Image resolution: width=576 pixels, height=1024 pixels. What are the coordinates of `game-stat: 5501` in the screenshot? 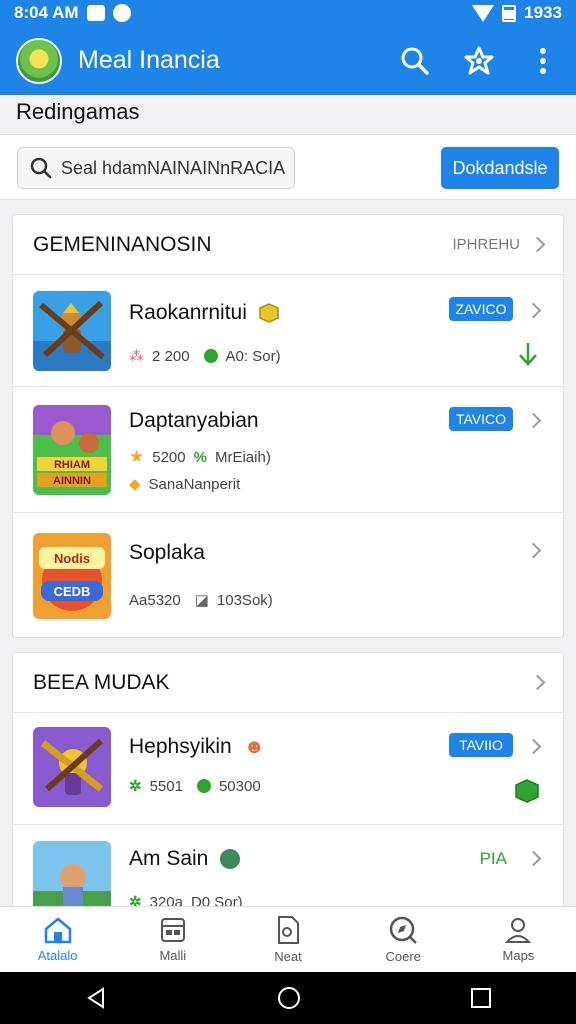 It's located at (166, 786).